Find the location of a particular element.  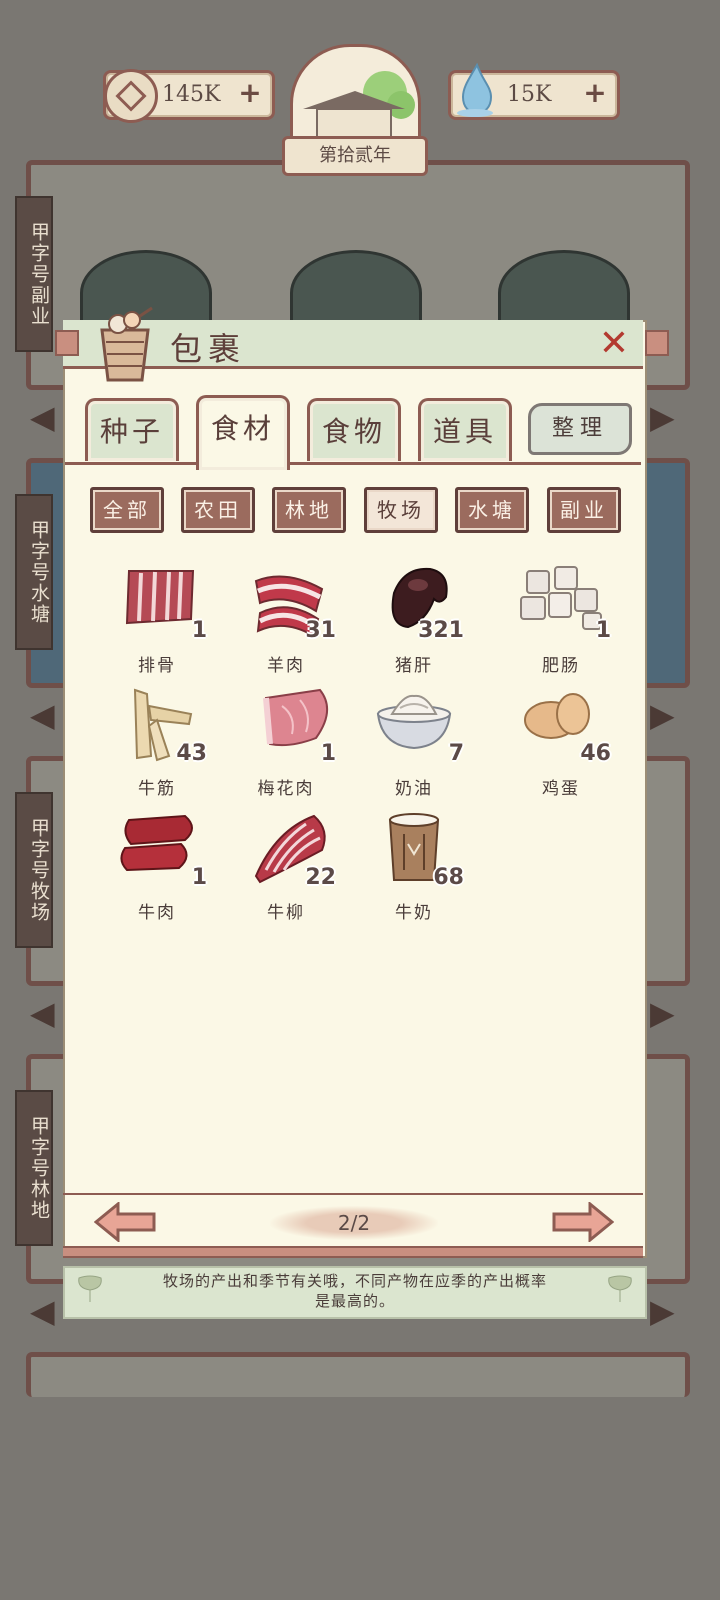

item-slot: 321 猪肝 is located at coordinates (414, 623).